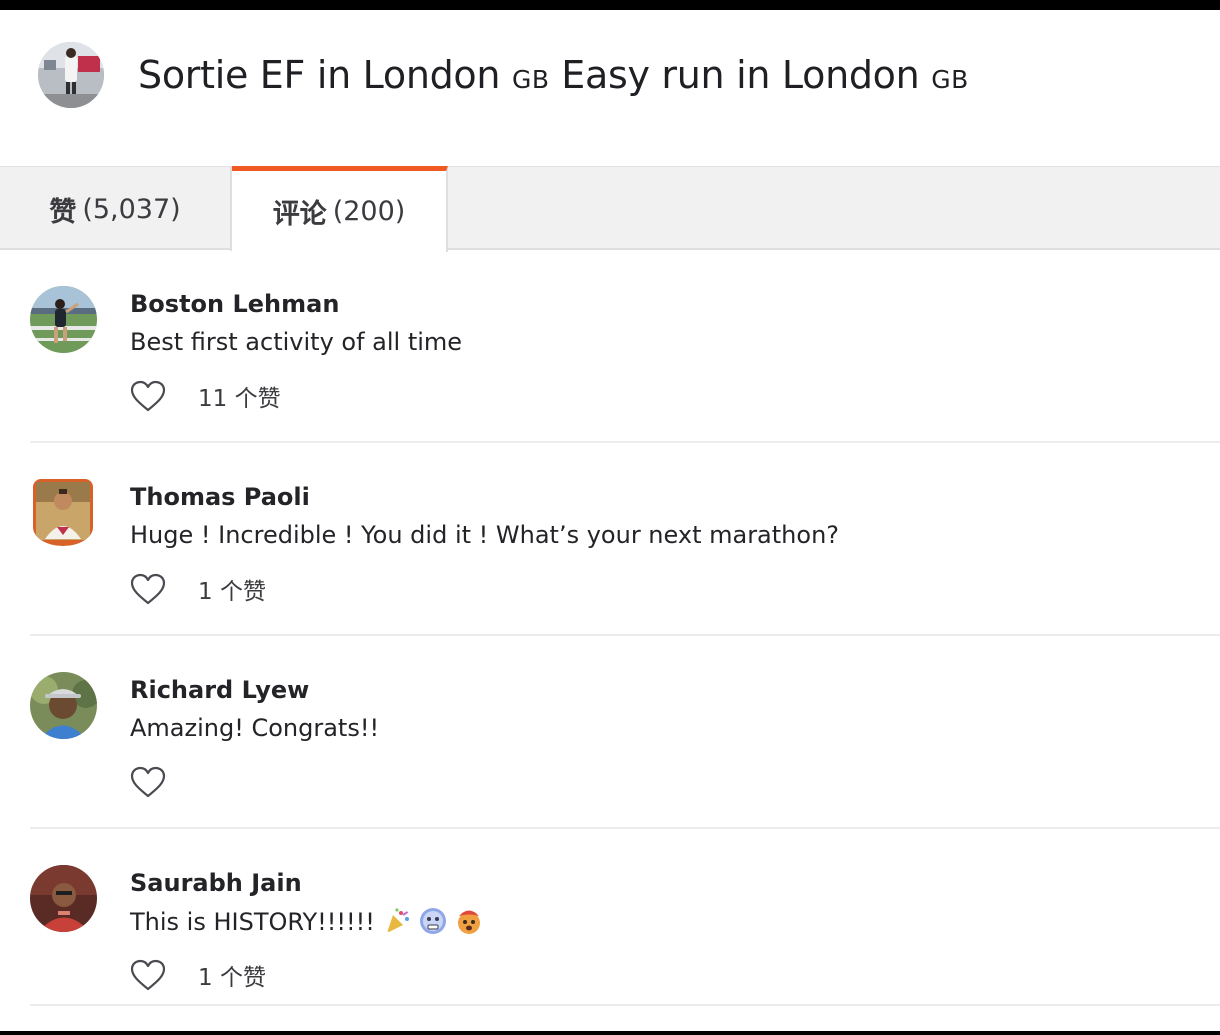  What do you see at coordinates (369, 211) in the screenshot?
I see `tab-comments-count: (200)` at bounding box center [369, 211].